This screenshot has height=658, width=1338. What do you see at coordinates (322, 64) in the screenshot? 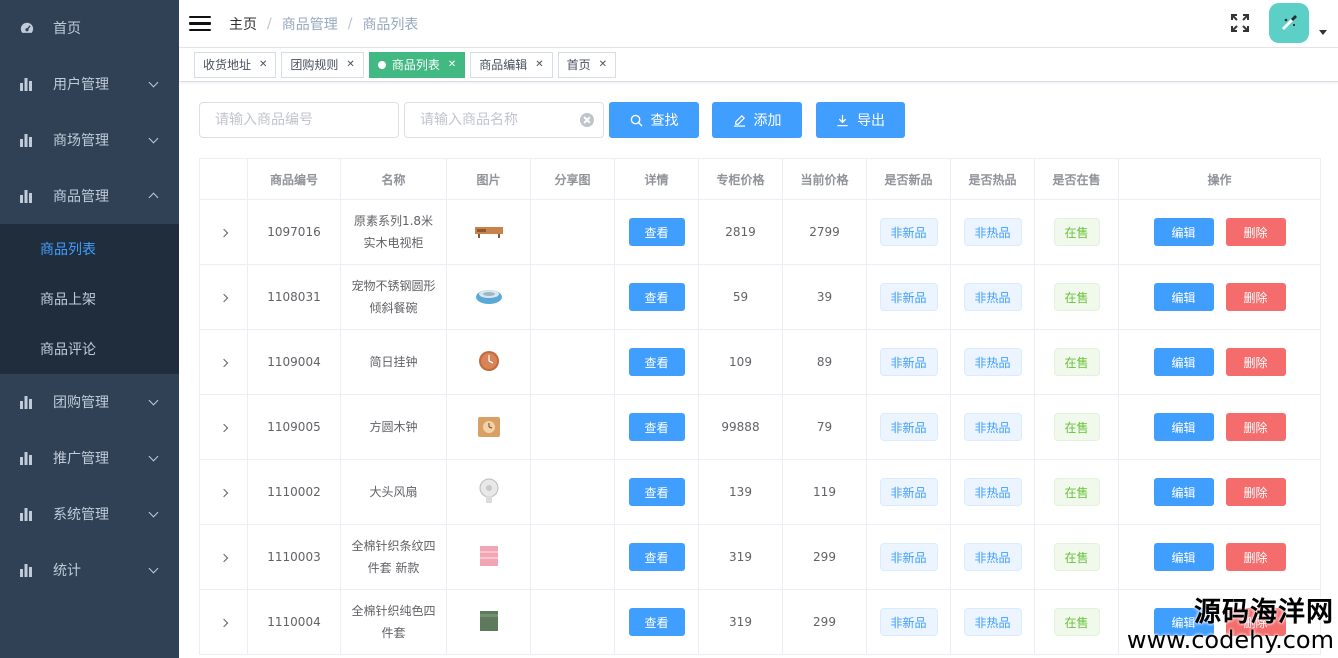
I see `tag-groupon-rules: 团购规则 ✕` at bounding box center [322, 64].